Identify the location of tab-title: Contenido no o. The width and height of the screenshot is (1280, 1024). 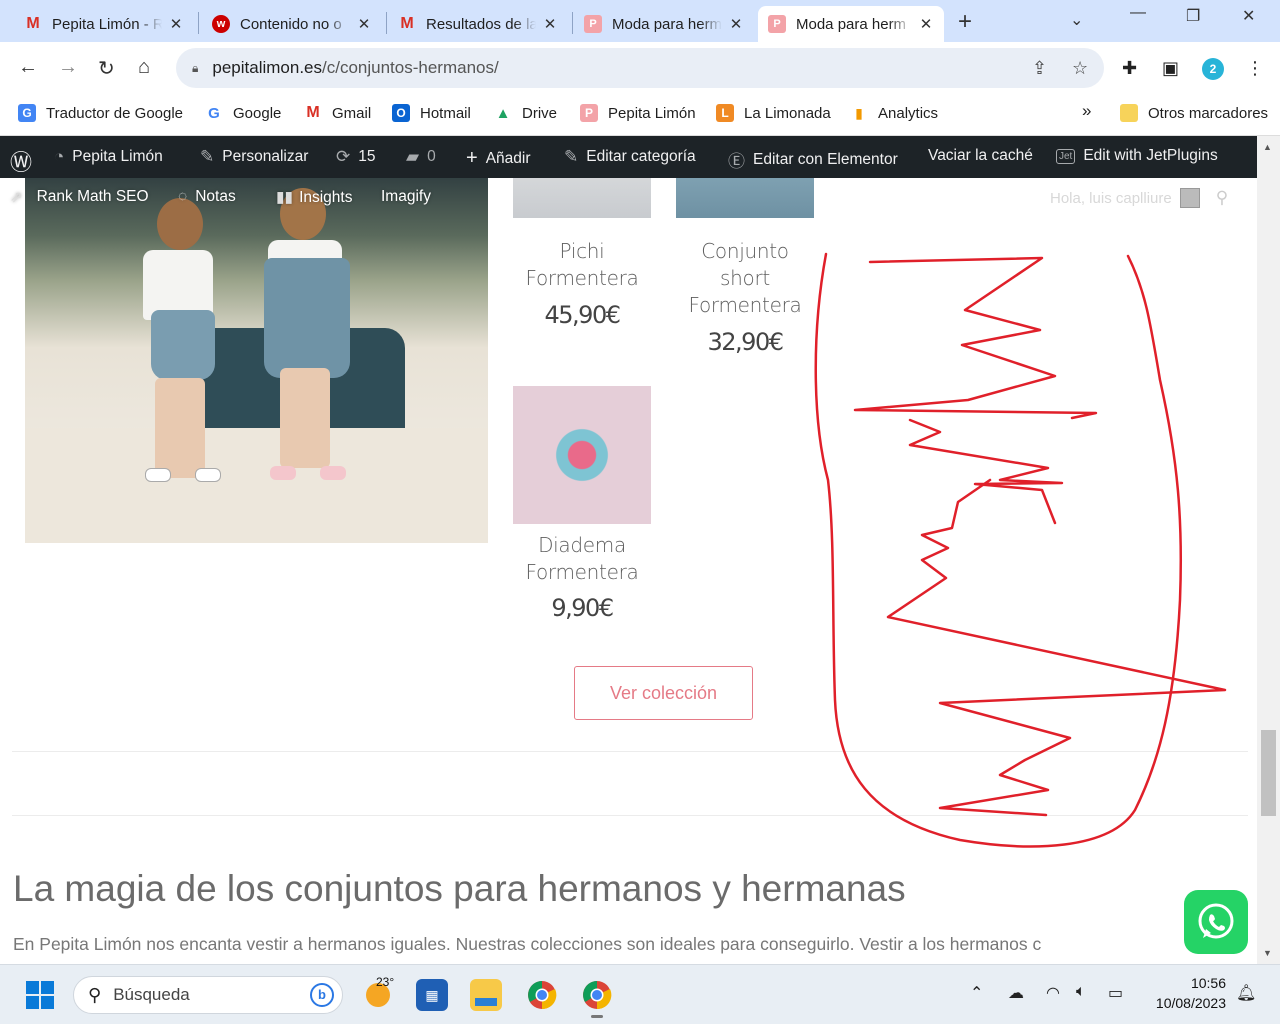
(291, 24).